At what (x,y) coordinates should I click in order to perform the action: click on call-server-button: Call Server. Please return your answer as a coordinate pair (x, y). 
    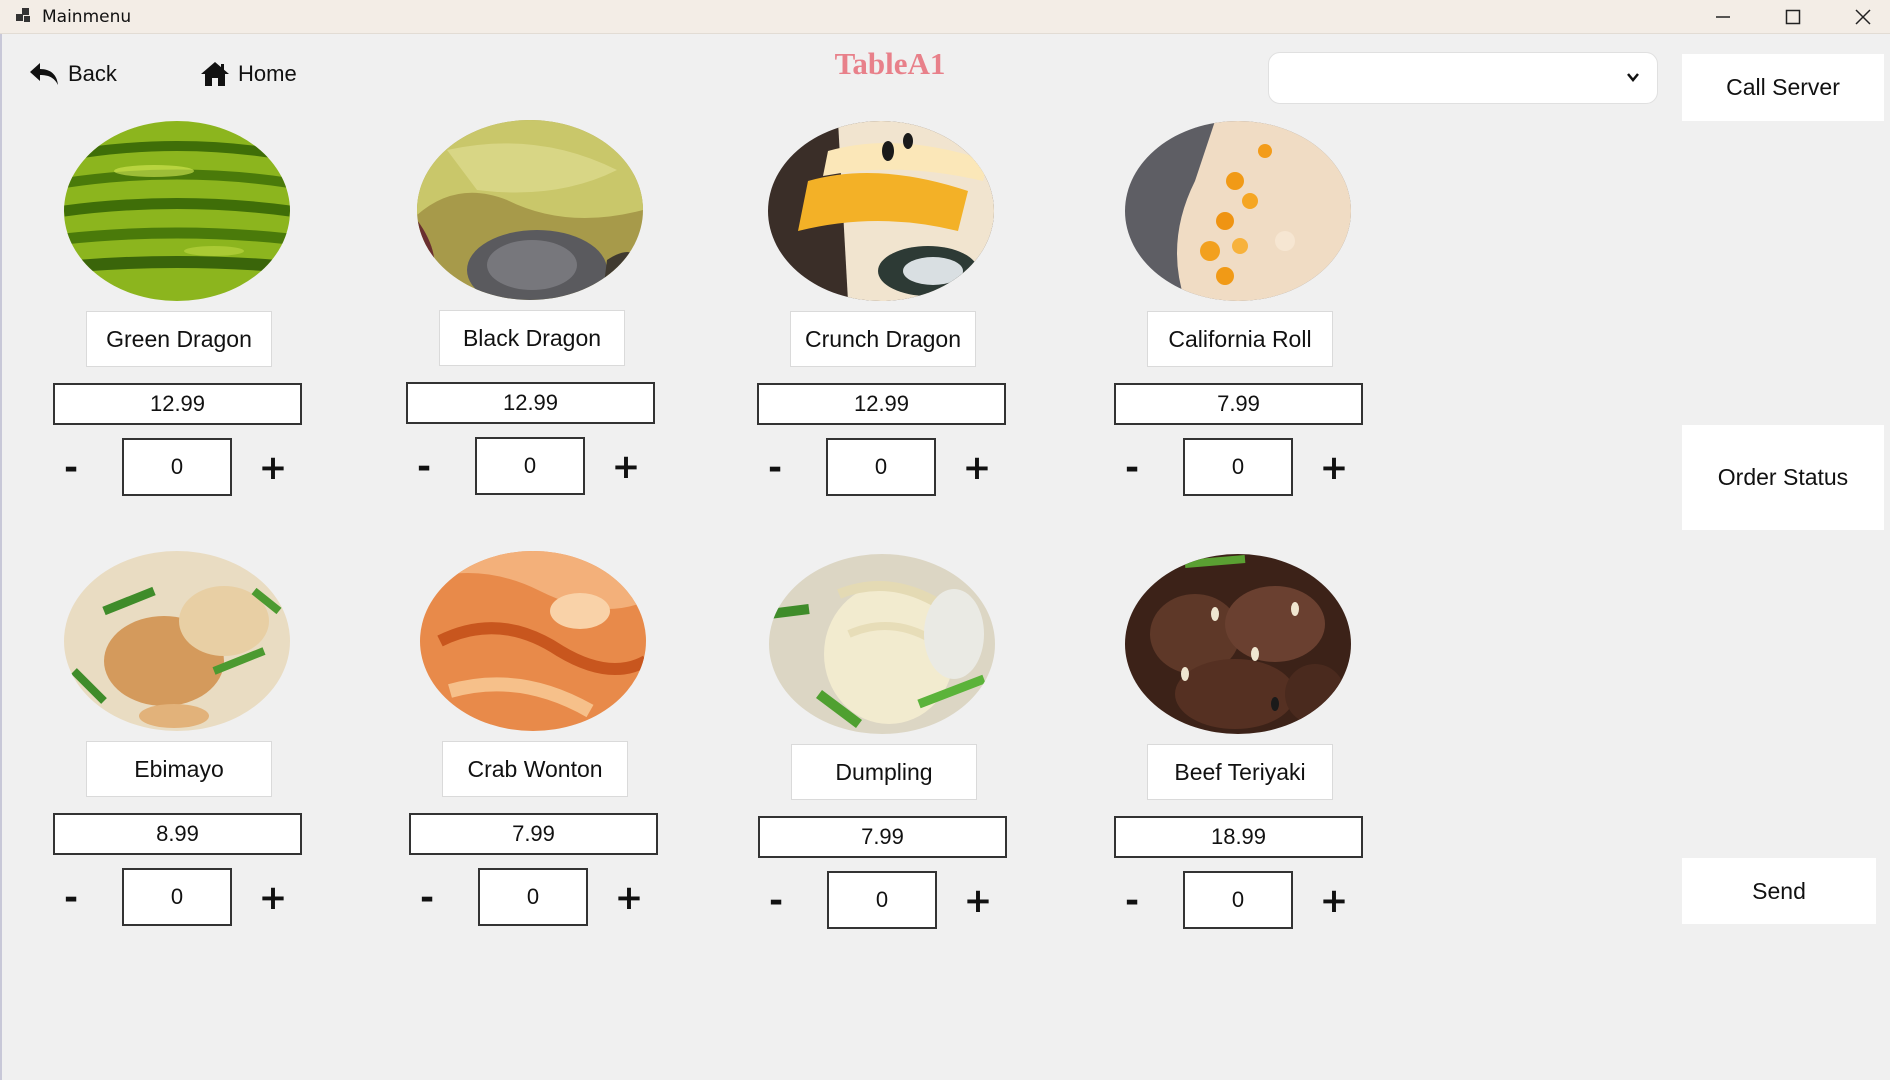
    Looking at the image, I should click on (1783, 87).